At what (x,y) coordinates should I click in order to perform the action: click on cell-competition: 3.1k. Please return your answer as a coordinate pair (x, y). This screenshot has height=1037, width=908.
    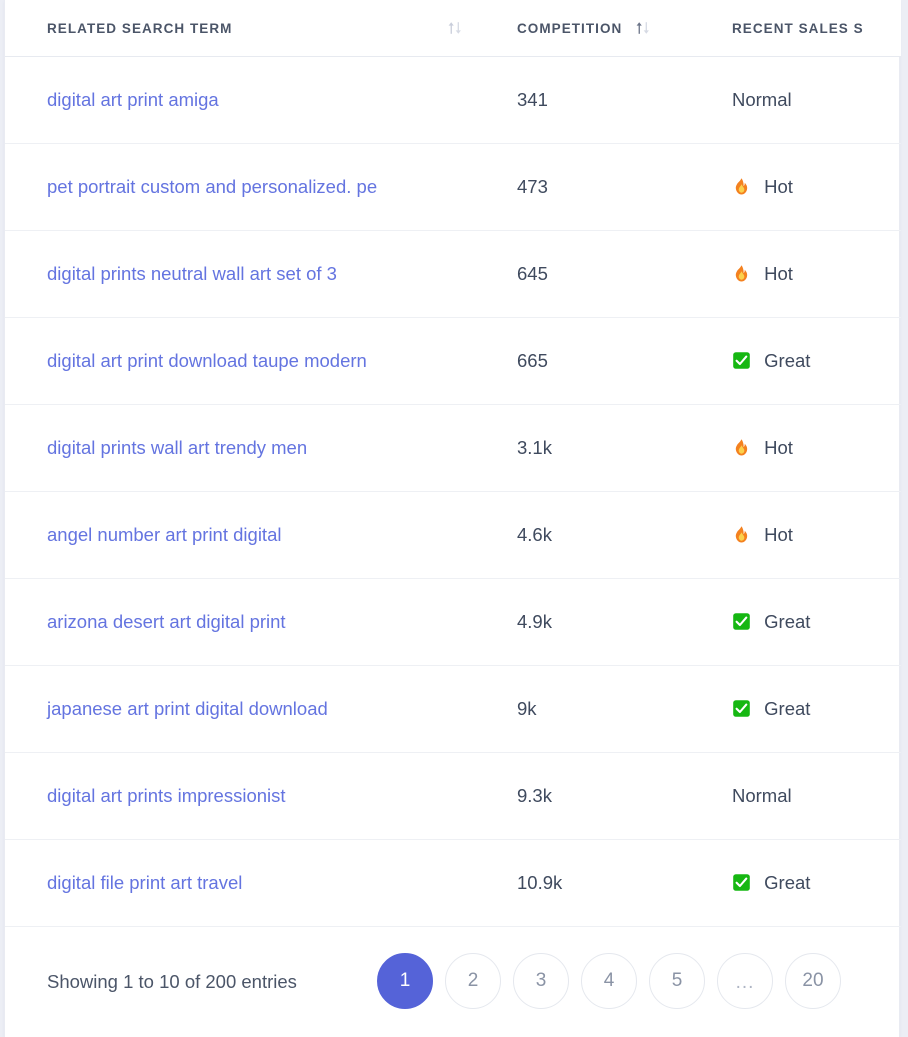
    Looking at the image, I should click on (600, 448).